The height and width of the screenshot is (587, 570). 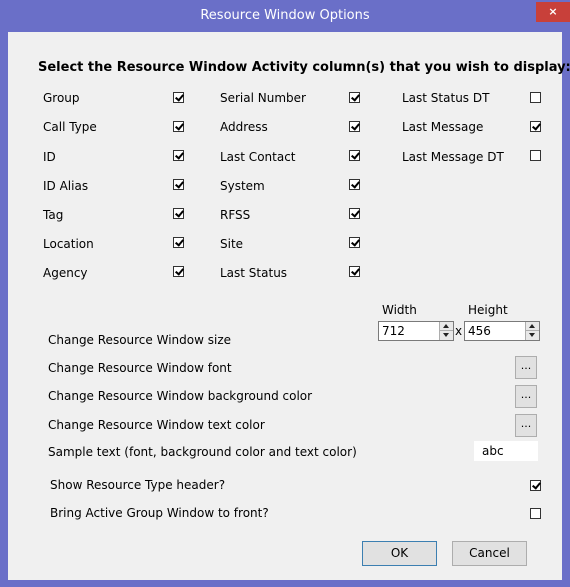 What do you see at coordinates (138, 485) in the screenshot?
I see `show-header-label: Show Resource Type header?` at bounding box center [138, 485].